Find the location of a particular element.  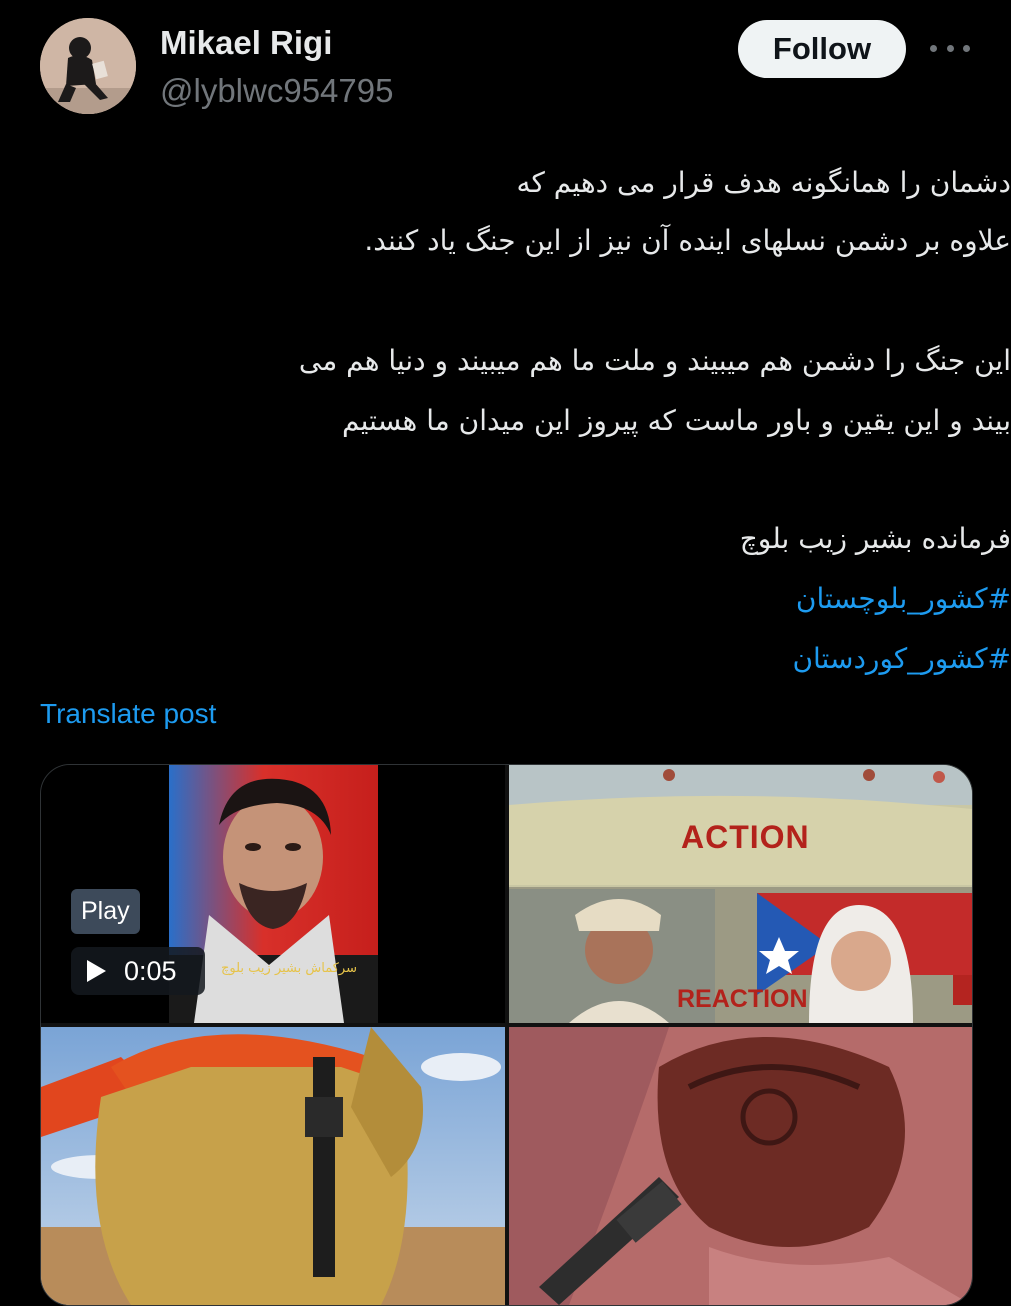

video-caption: سرکماش بشیر زیب بلوچ is located at coordinates (289, 968).